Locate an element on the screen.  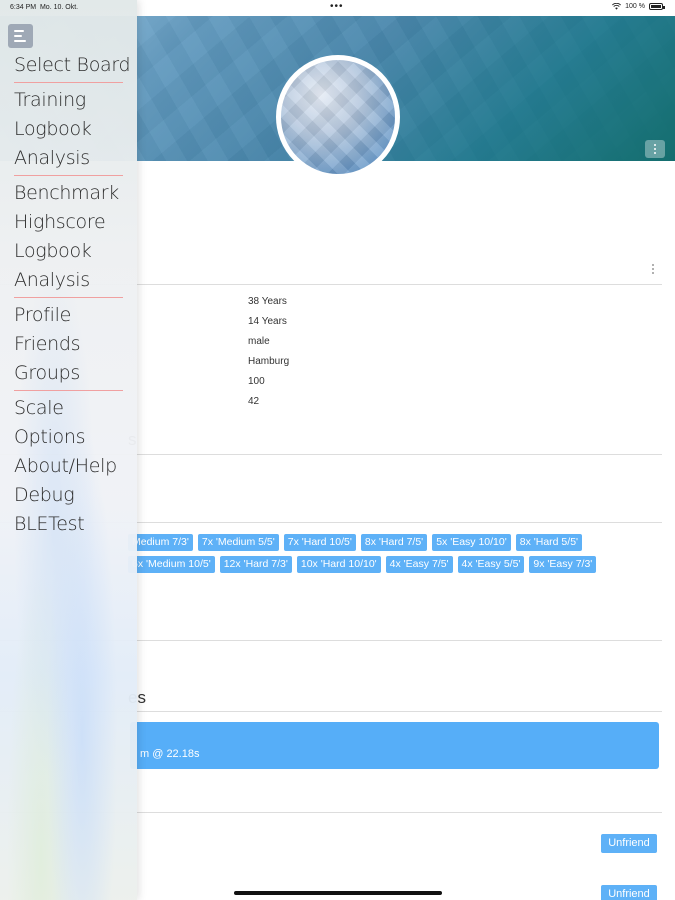
menu-item-training-logbook: Logbook is located at coordinates (72, 130).